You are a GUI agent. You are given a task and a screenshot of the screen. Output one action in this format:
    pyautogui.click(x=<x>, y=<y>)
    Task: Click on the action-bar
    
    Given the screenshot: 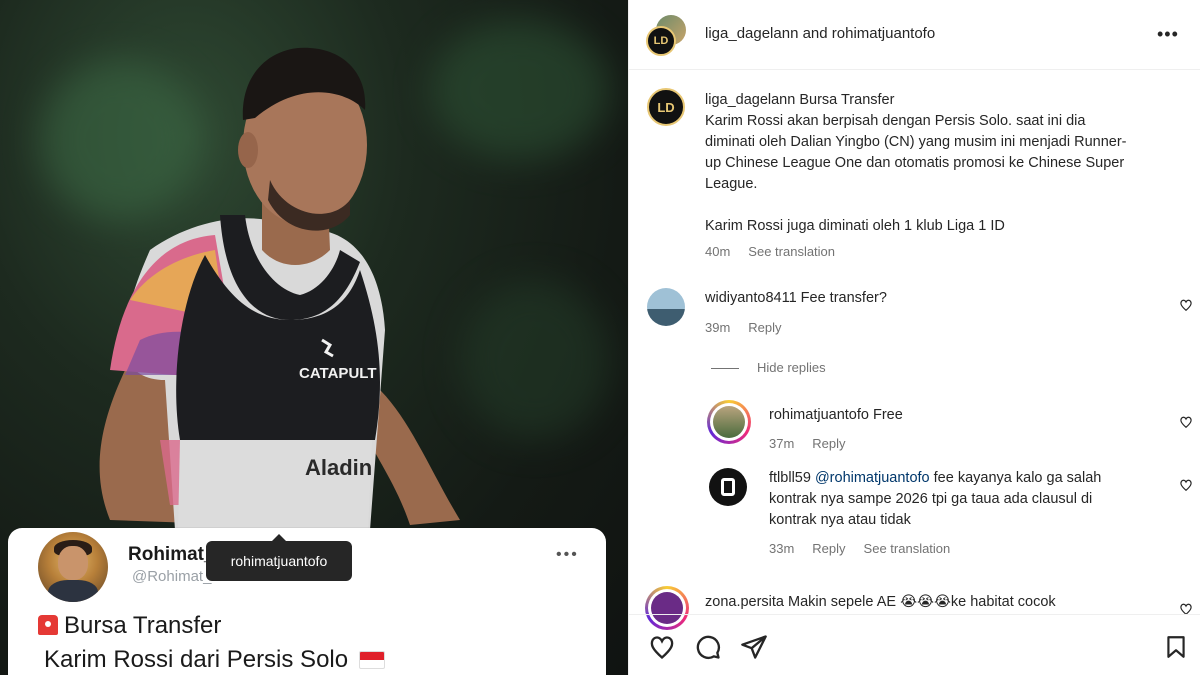 What is the action you would take?
    pyautogui.click(x=914, y=644)
    